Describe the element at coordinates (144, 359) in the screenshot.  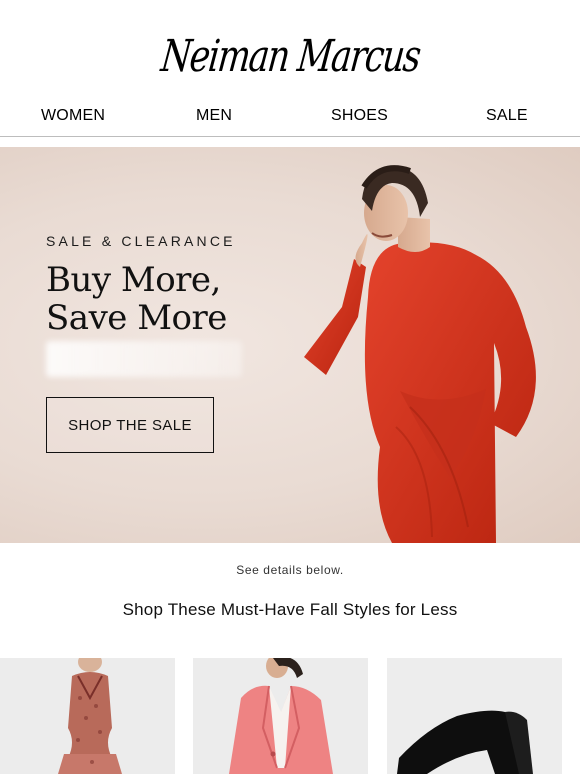
I see `hero-blurred-text` at that location.